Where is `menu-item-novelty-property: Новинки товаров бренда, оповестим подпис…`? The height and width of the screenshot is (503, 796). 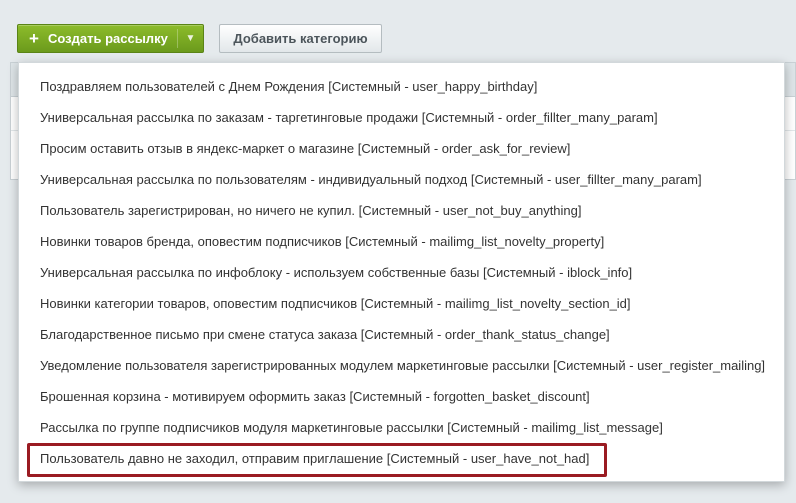 menu-item-novelty-property: Новинки товаров бренда, оповестим подпис… is located at coordinates (401, 241).